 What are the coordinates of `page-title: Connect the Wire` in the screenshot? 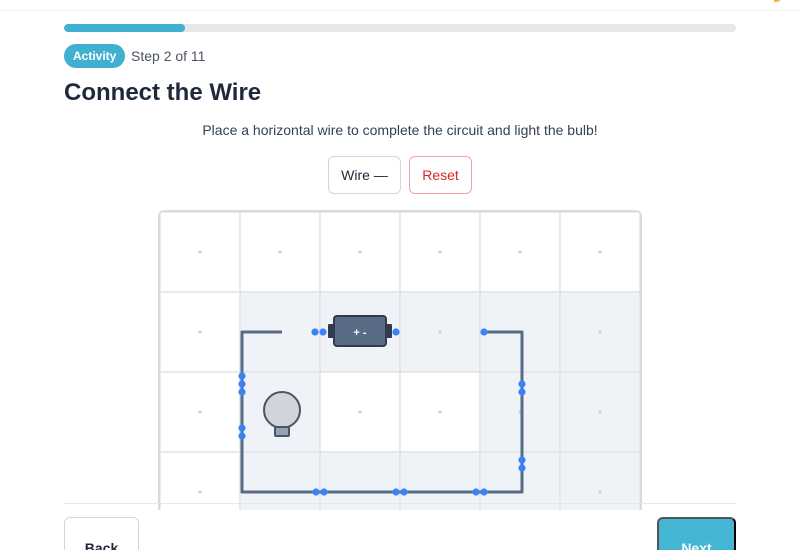 It's located at (163, 92).